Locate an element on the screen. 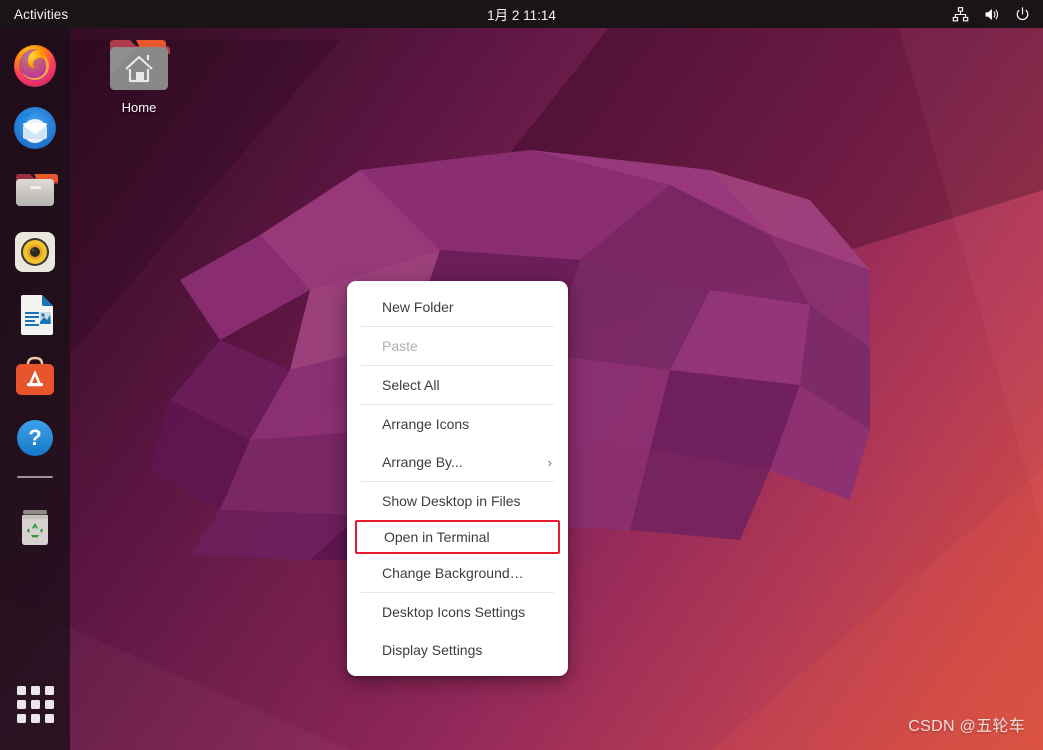 Image resolution: width=1043 pixels, height=750 pixels. rhythmbox-icon is located at coordinates (35, 252).